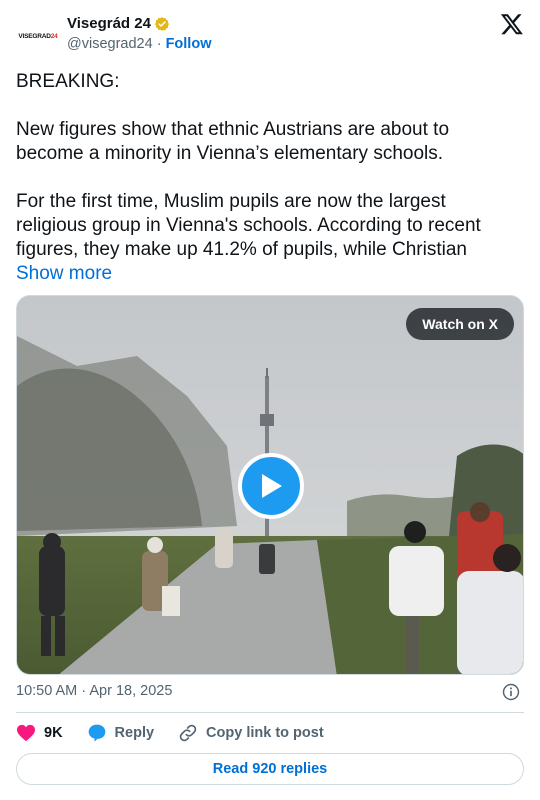  What do you see at coordinates (134, 733) in the screenshot?
I see `reply-label: Reply` at bounding box center [134, 733].